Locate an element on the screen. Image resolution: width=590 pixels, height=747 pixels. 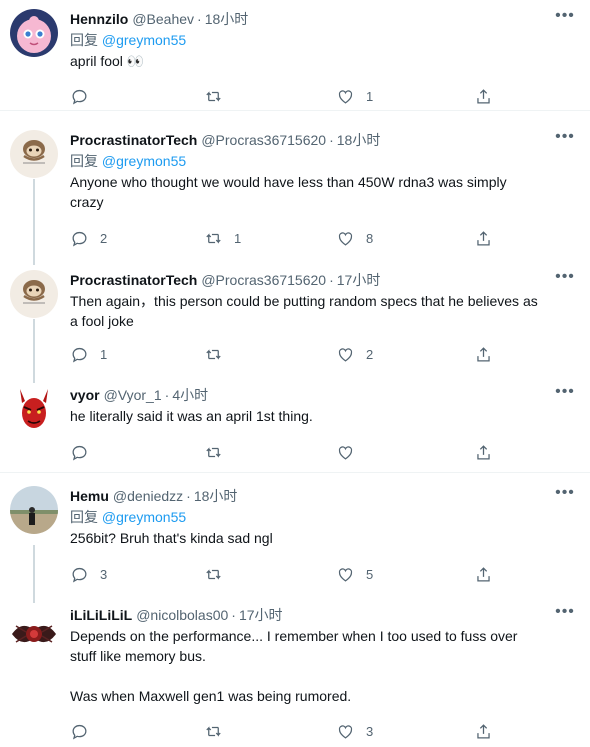
user-handle: @deniedzz is located at coordinates (148, 496).